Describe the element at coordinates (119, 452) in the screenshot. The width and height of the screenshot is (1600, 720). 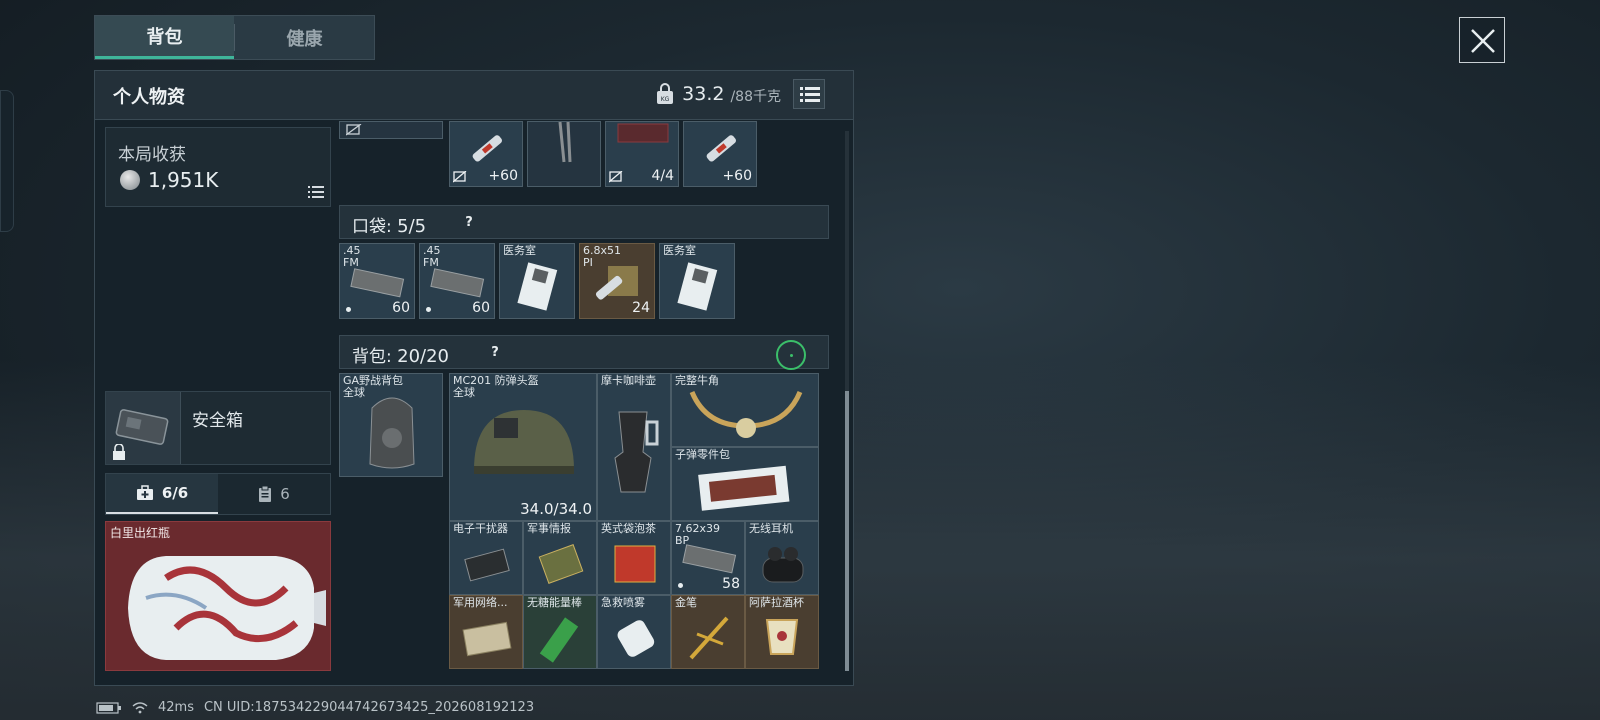
I see `lock-icon` at that location.